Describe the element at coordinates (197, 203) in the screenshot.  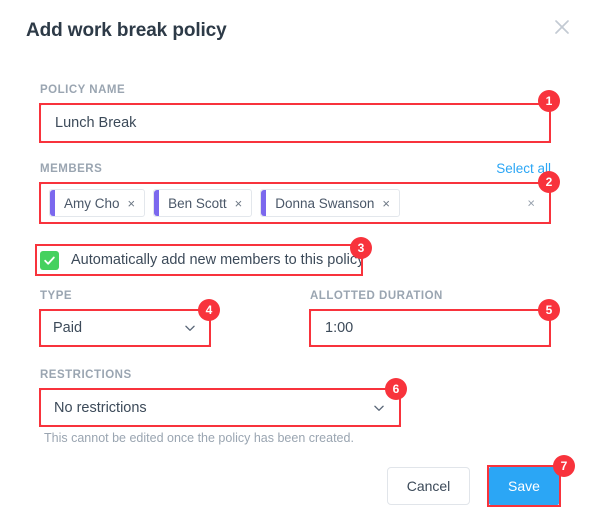
I see `member-chip-label: Ben Scott` at that location.